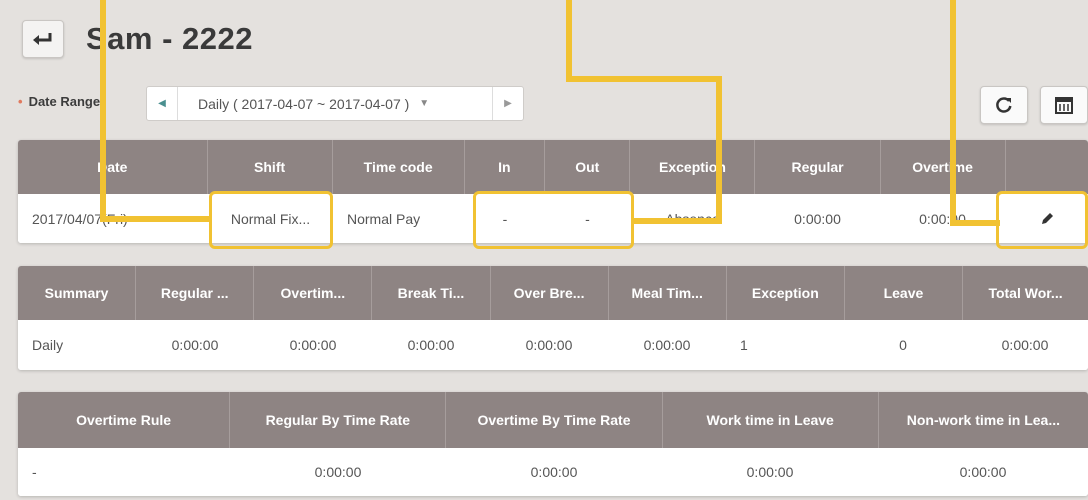 The width and height of the screenshot is (1088, 500). I want to click on cell-non-work-time-in-leave: 0:00:00, so click(983, 472).